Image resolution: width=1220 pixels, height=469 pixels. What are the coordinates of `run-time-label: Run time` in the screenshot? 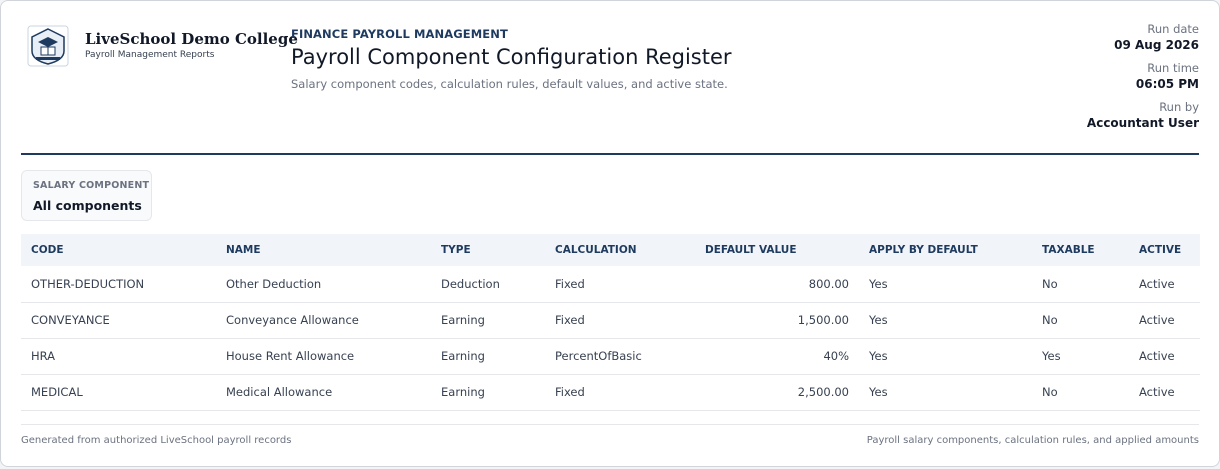 It's located at (1173, 68).